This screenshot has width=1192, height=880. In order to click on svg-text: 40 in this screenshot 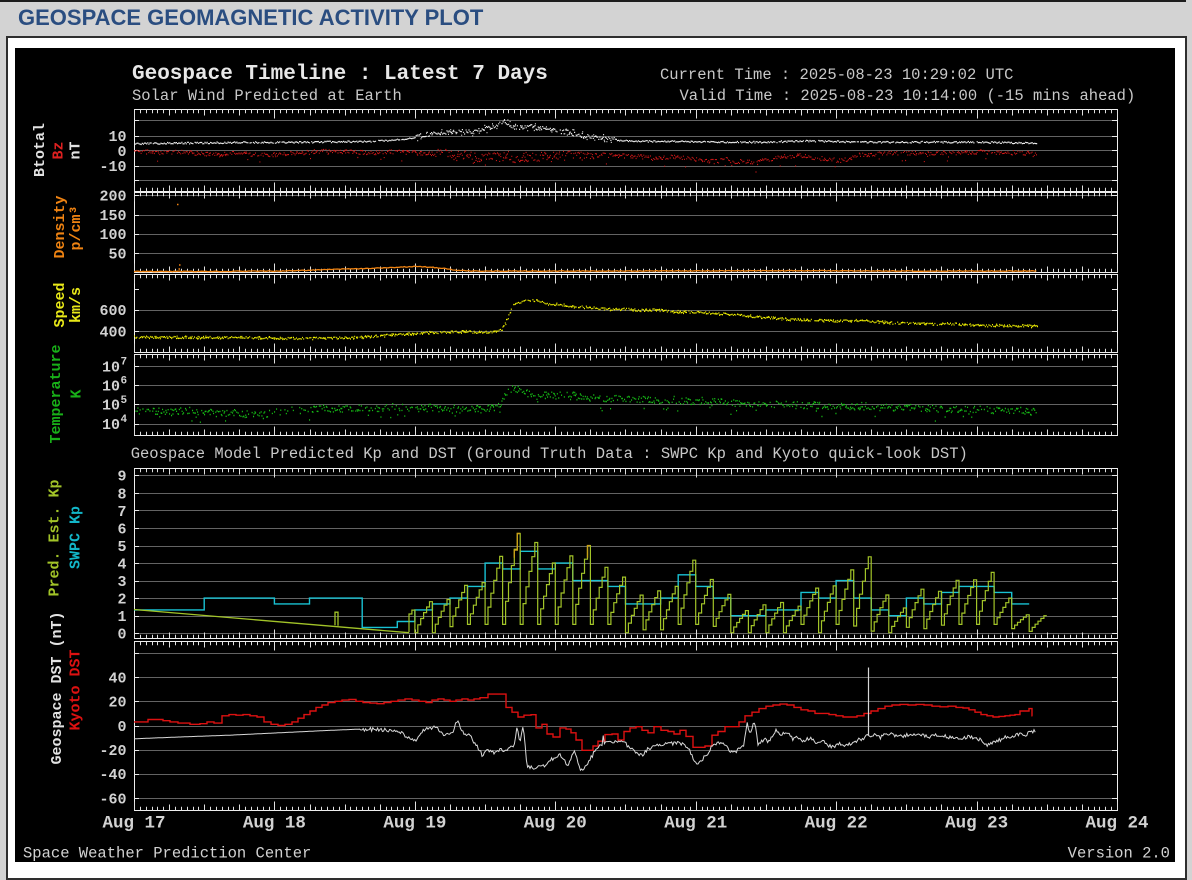, I will do `click(117, 679)`.